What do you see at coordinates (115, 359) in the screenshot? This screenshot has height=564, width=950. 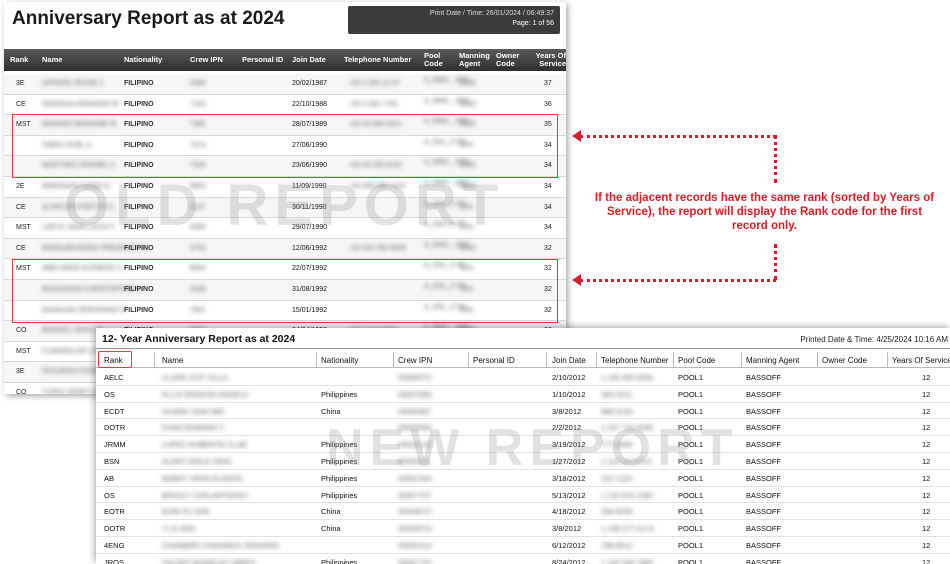 I see `new-rank-header-highlight` at bounding box center [115, 359].